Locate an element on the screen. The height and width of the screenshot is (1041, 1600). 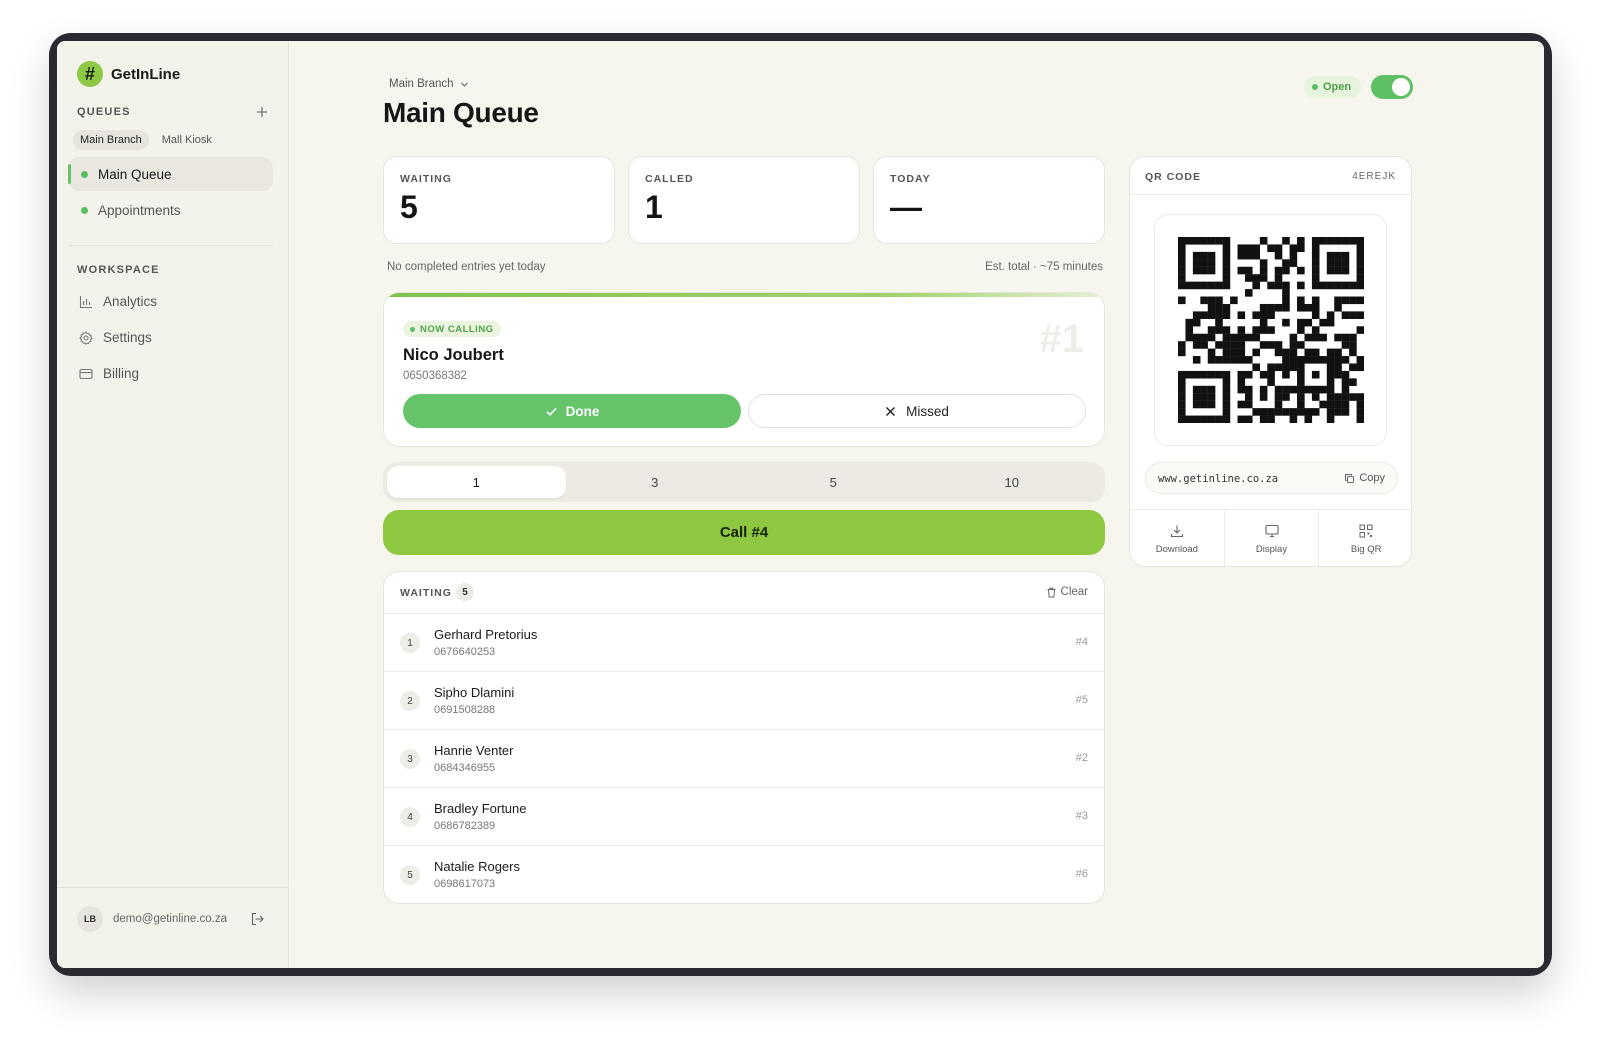
calling-progress-bar is located at coordinates (744, 295).